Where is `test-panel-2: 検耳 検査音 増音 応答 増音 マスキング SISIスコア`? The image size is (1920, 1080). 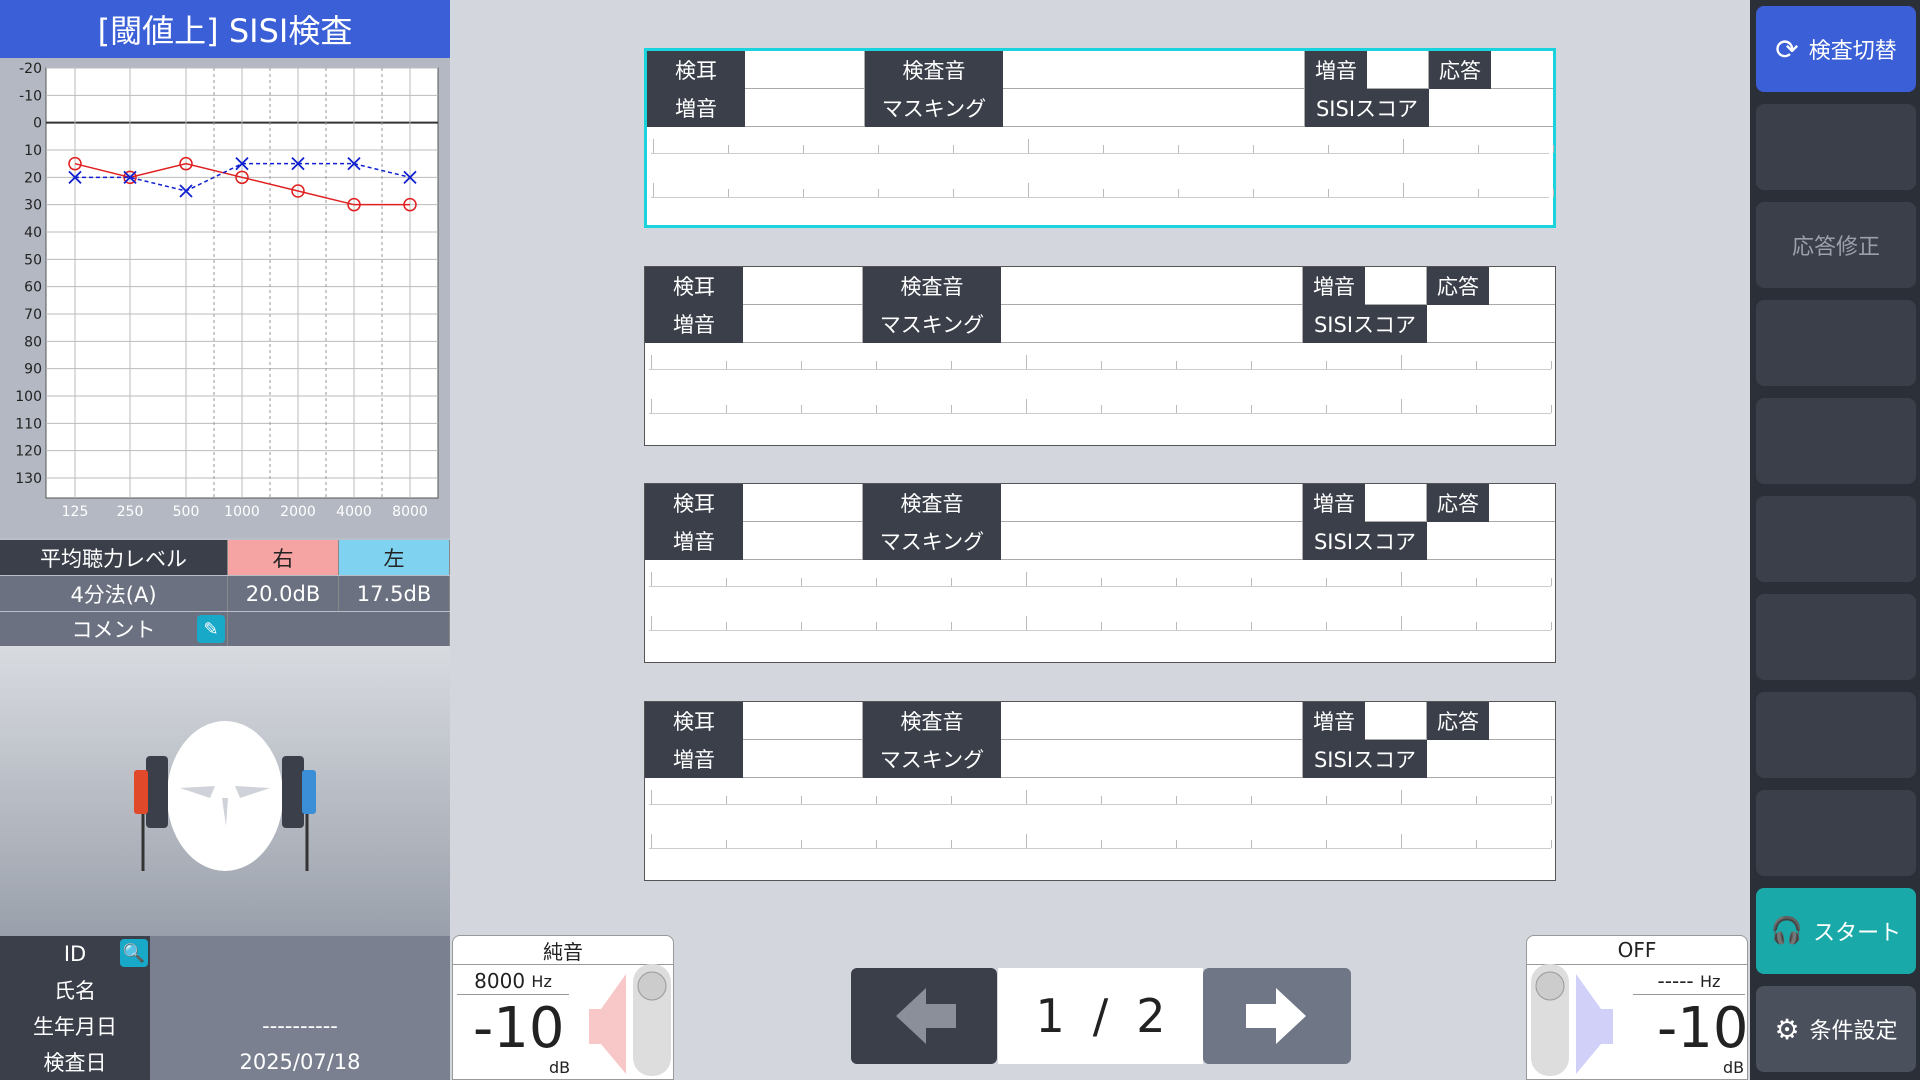 test-panel-2: 検耳 検査音 増音 応答 増音 マスキング SISIスコア is located at coordinates (1100, 356).